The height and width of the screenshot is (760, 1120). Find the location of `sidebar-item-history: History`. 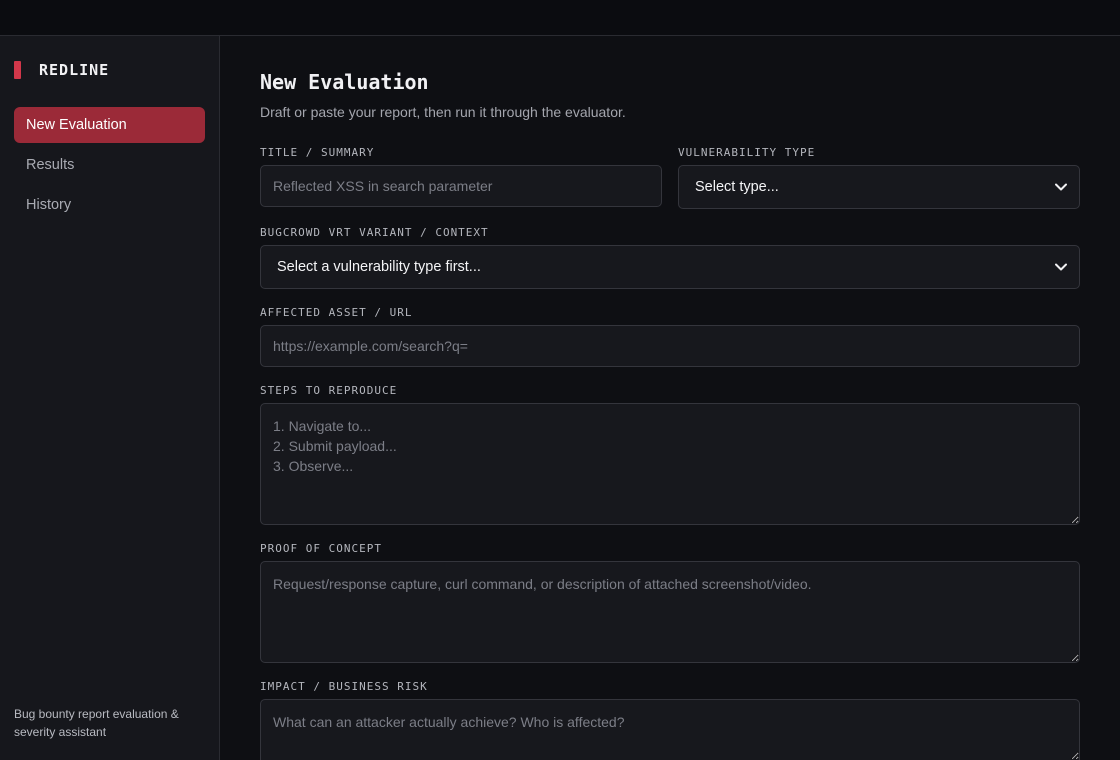

sidebar-item-history: History is located at coordinates (109, 205).